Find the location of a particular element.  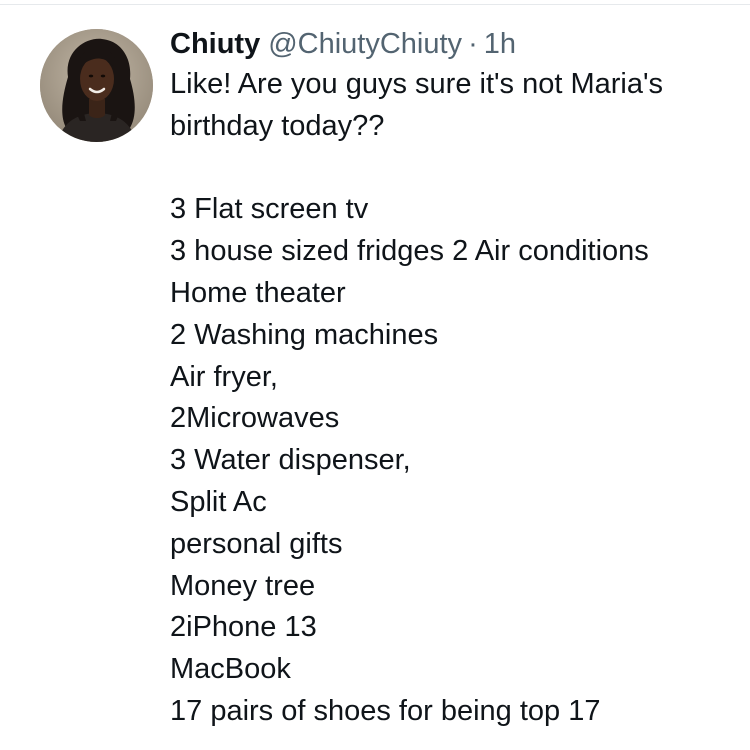

list-item: 3 house sized fridges 2 Air conditions is located at coordinates (409, 251).